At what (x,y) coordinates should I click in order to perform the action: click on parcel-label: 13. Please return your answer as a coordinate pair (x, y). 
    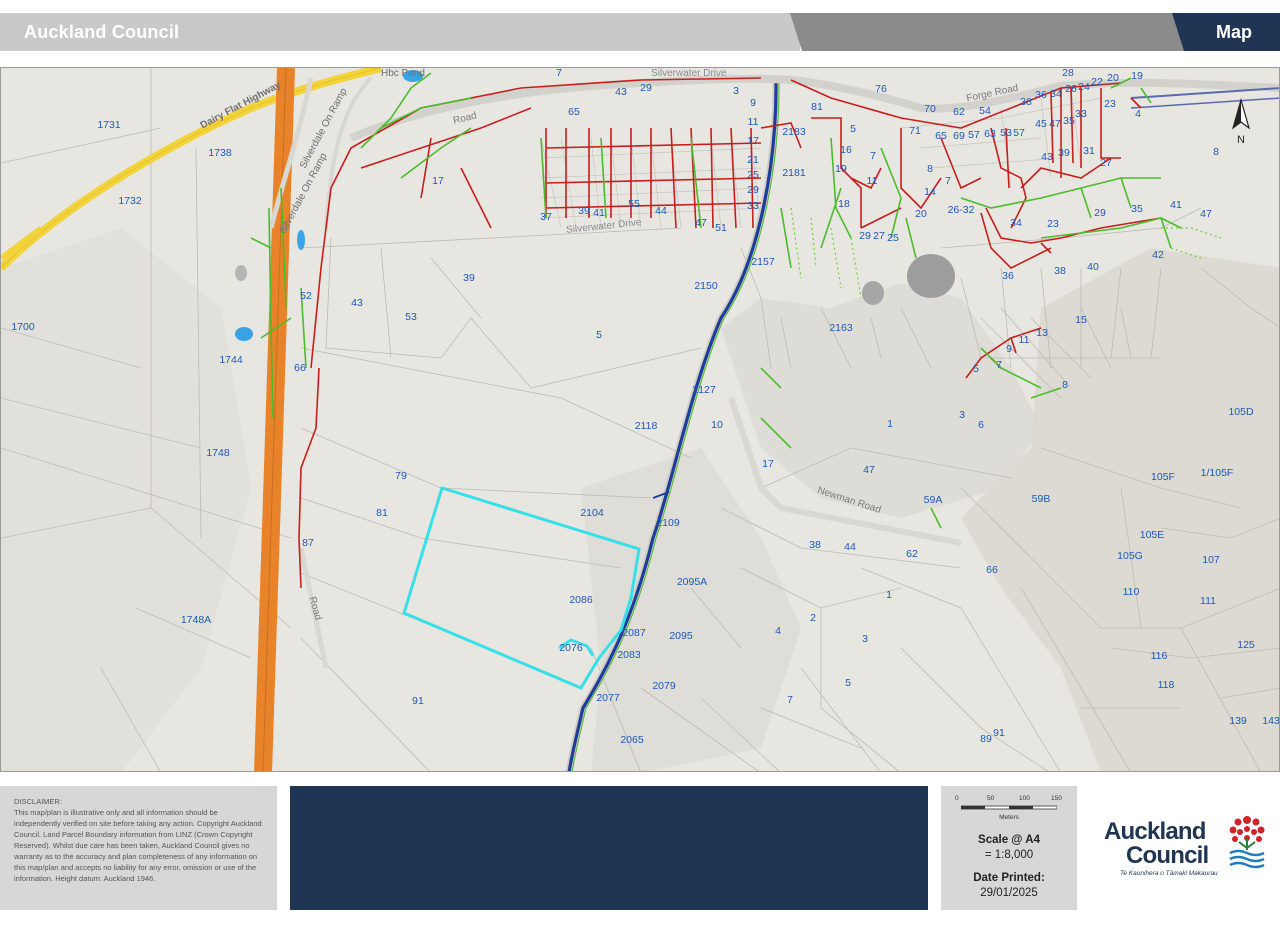
    Looking at the image, I should click on (1042, 333).